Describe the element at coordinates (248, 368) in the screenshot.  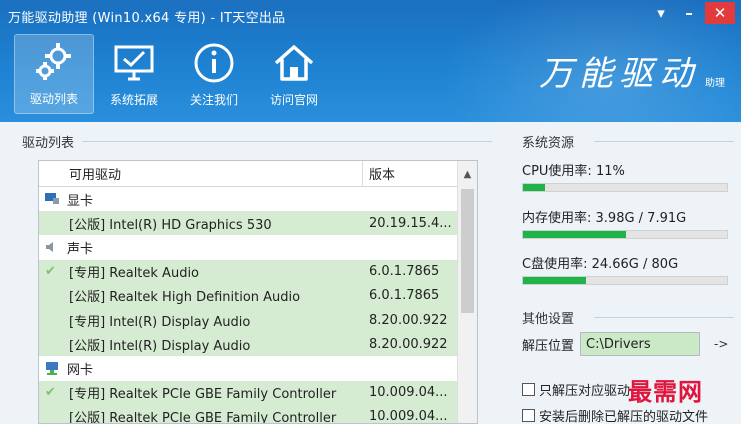
I see `list-category: 网卡` at that location.